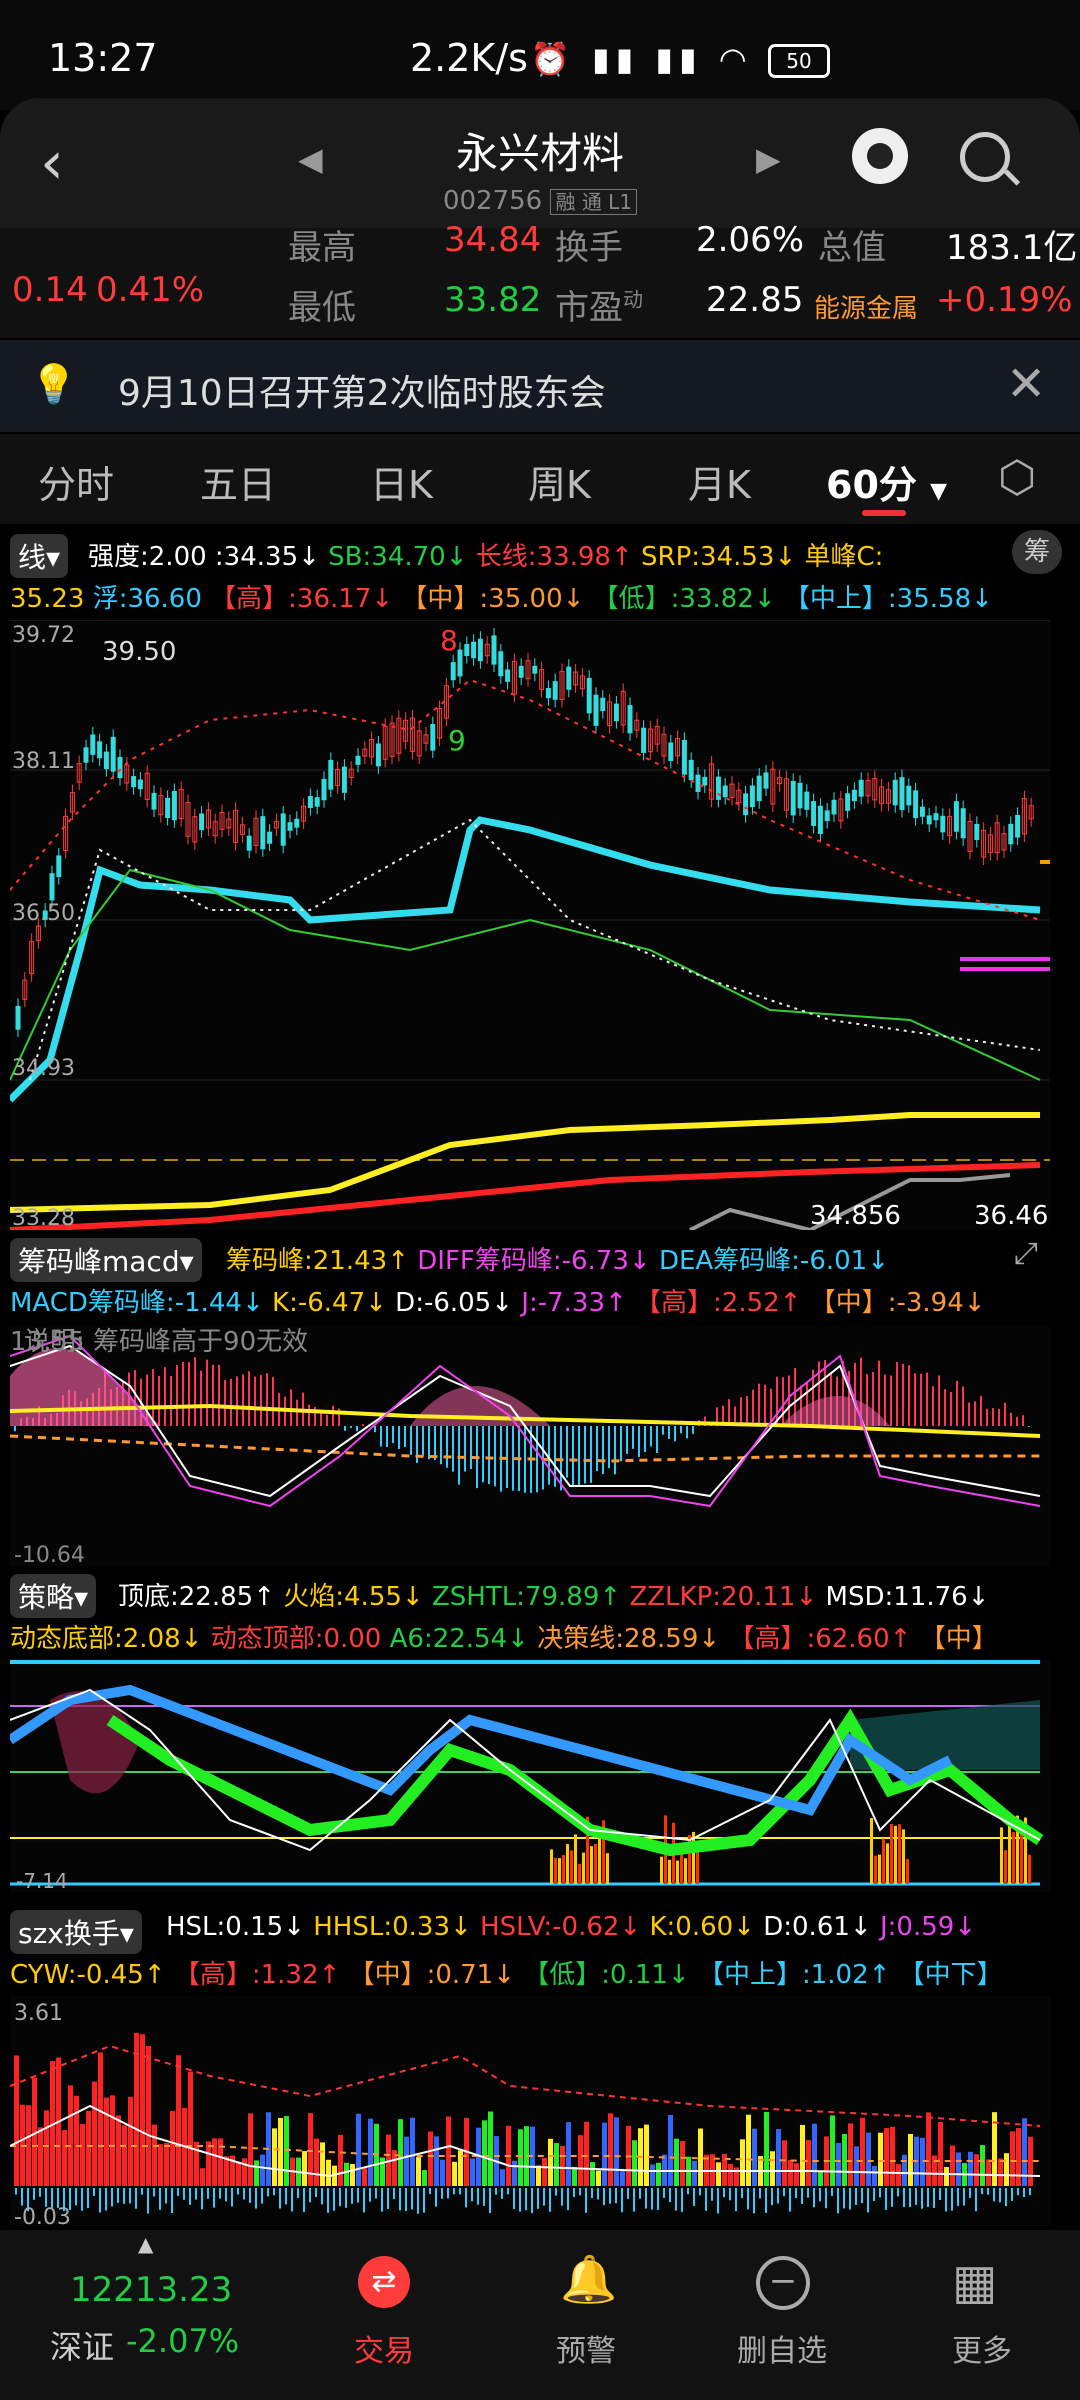 This screenshot has height=2400, width=1080. I want to click on macd-chart: 13.55 说明: 筹码峰高于90无效 -10.64, so click(529, 1447).